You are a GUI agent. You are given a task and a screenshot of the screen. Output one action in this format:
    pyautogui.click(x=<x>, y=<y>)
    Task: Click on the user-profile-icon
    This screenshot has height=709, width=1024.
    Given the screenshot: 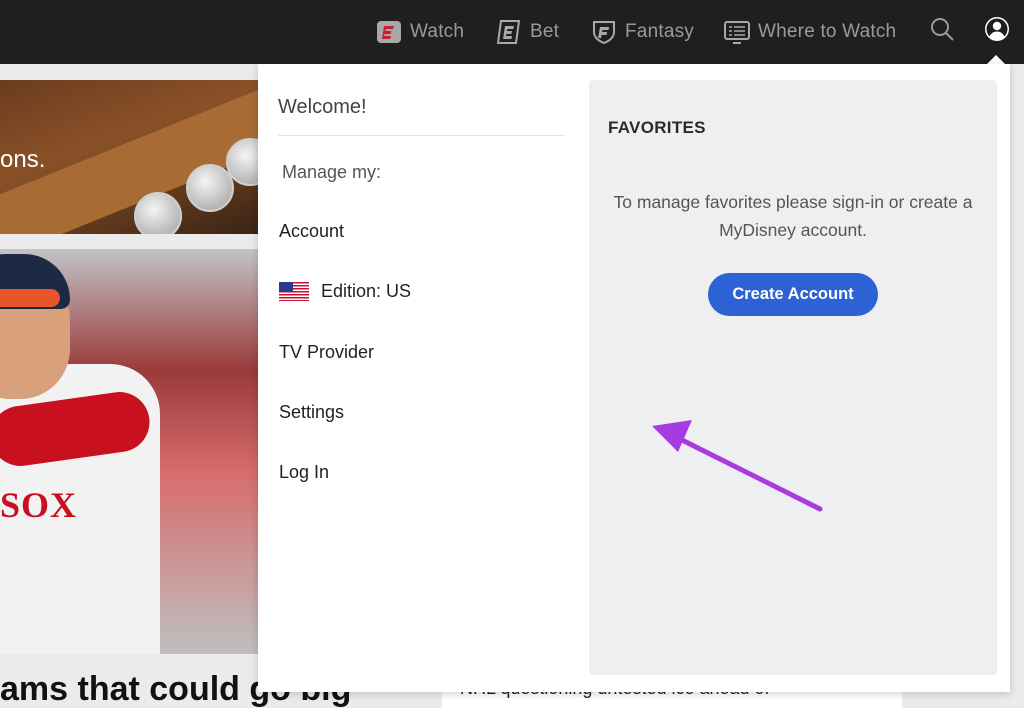 What is the action you would take?
    pyautogui.click(x=997, y=32)
    